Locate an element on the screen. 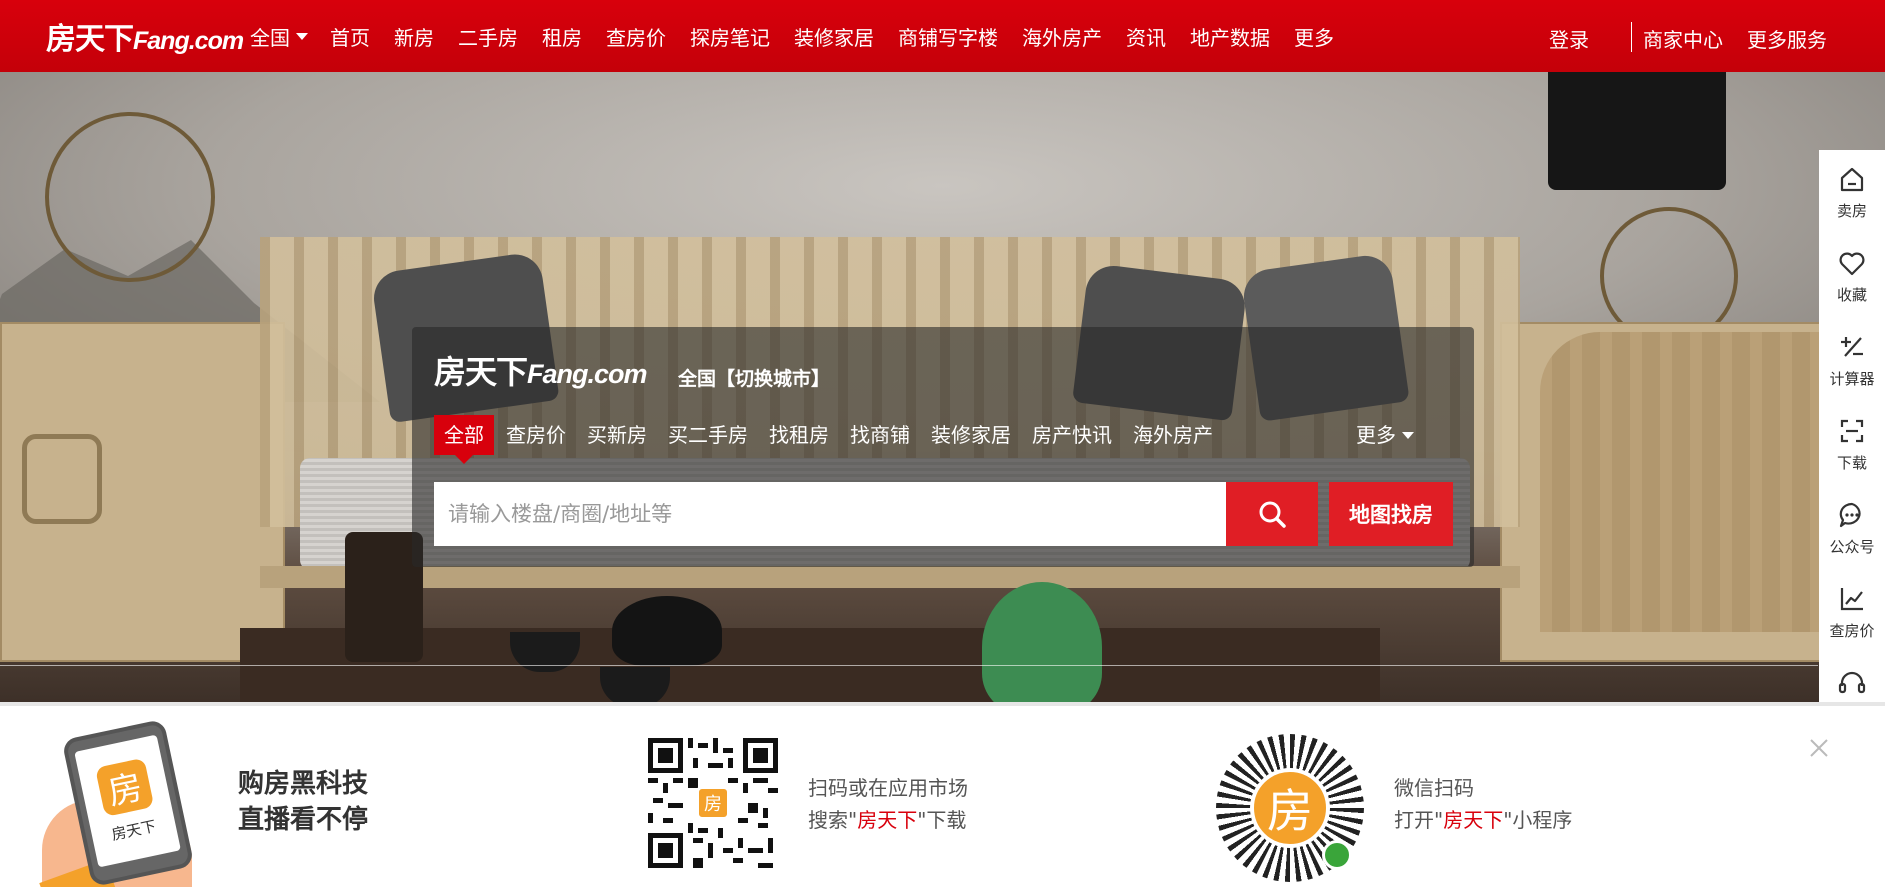  mini-line-2-highlight: 房天下 is located at coordinates (1473, 820).